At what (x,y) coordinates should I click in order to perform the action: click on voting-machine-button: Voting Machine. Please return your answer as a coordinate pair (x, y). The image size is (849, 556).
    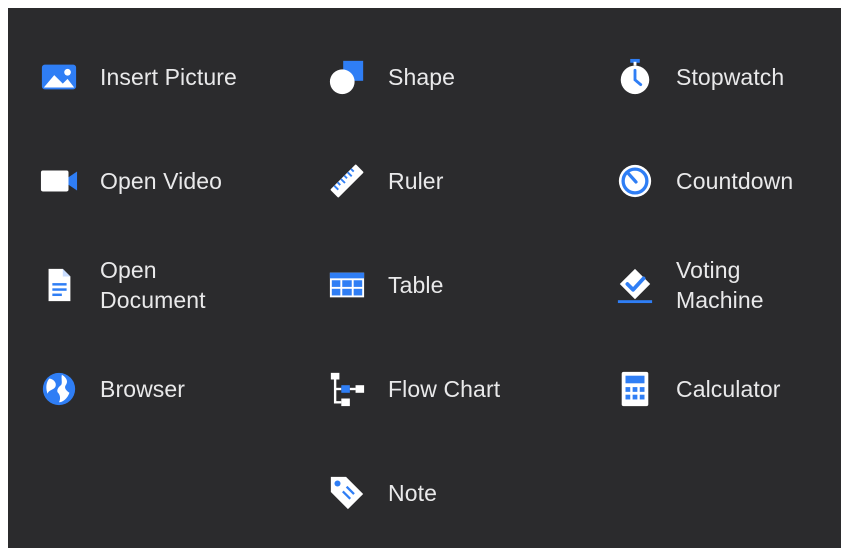
    Looking at the image, I should click on (730, 285).